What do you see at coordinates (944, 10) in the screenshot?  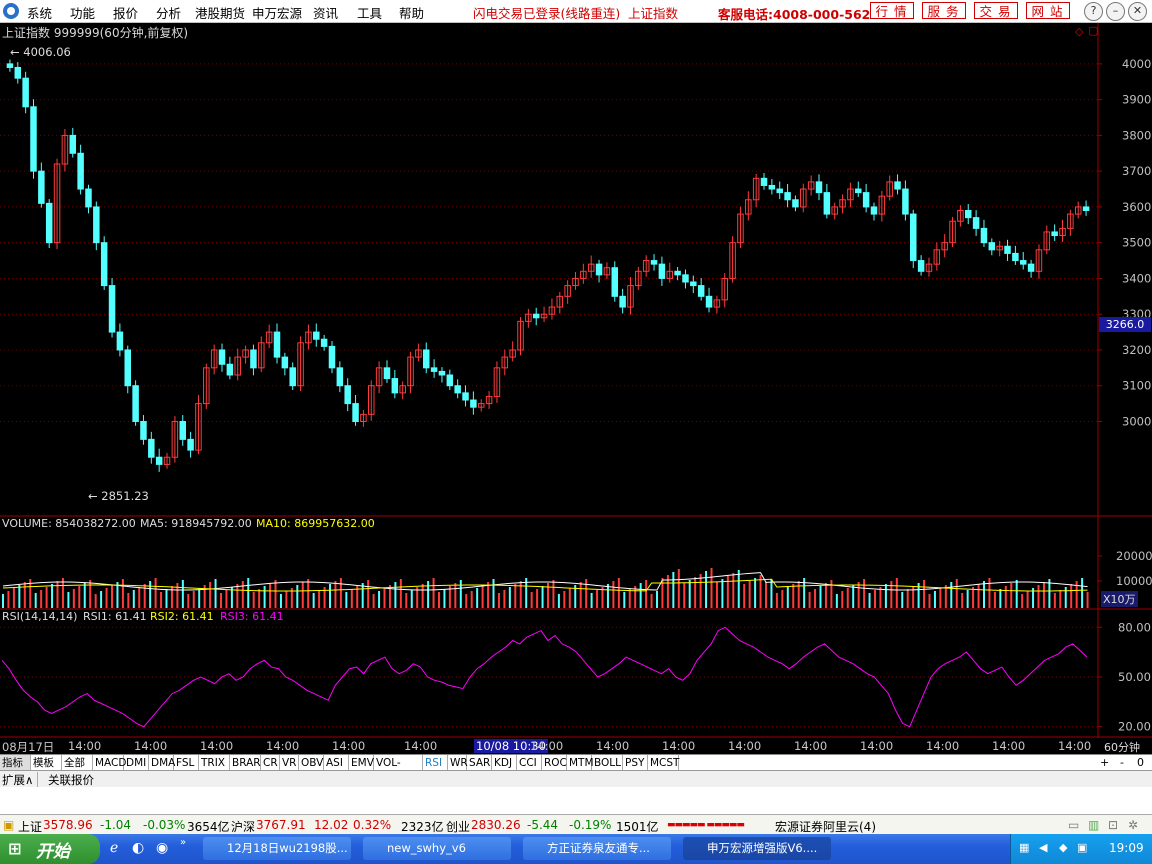 I see `service-button: 服务` at bounding box center [944, 10].